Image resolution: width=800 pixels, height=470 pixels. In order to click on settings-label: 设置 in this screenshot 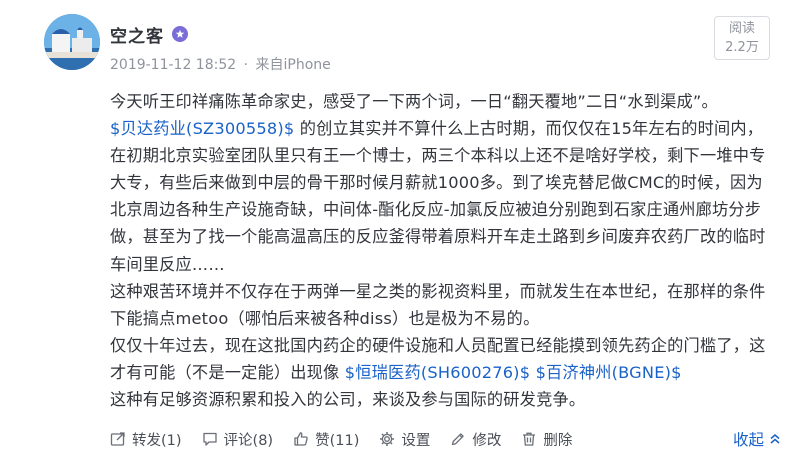, I will do `click(416, 440)`.